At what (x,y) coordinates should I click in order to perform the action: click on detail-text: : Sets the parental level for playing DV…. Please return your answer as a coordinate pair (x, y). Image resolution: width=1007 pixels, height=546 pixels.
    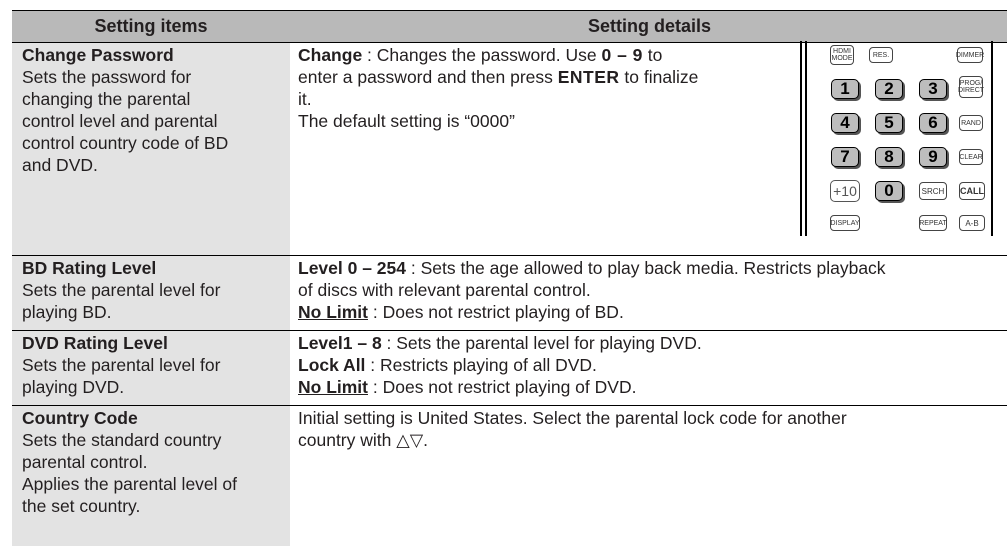
    Looking at the image, I should click on (541, 343).